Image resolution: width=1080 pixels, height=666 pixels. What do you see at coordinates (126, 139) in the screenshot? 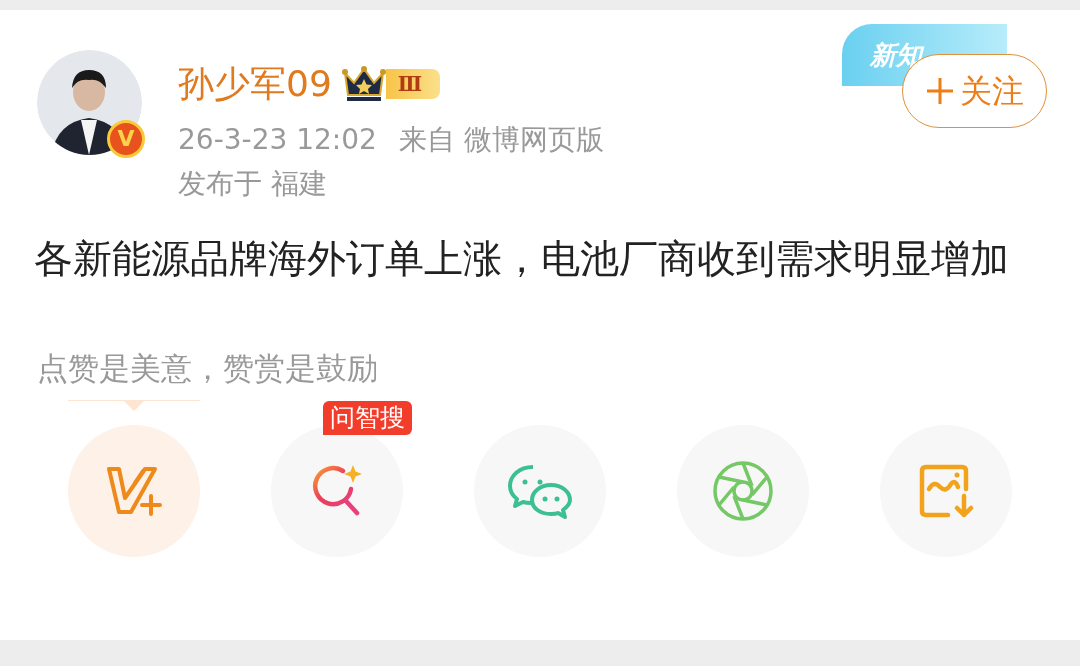
I see `verified-badge: V` at bounding box center [126, 139].